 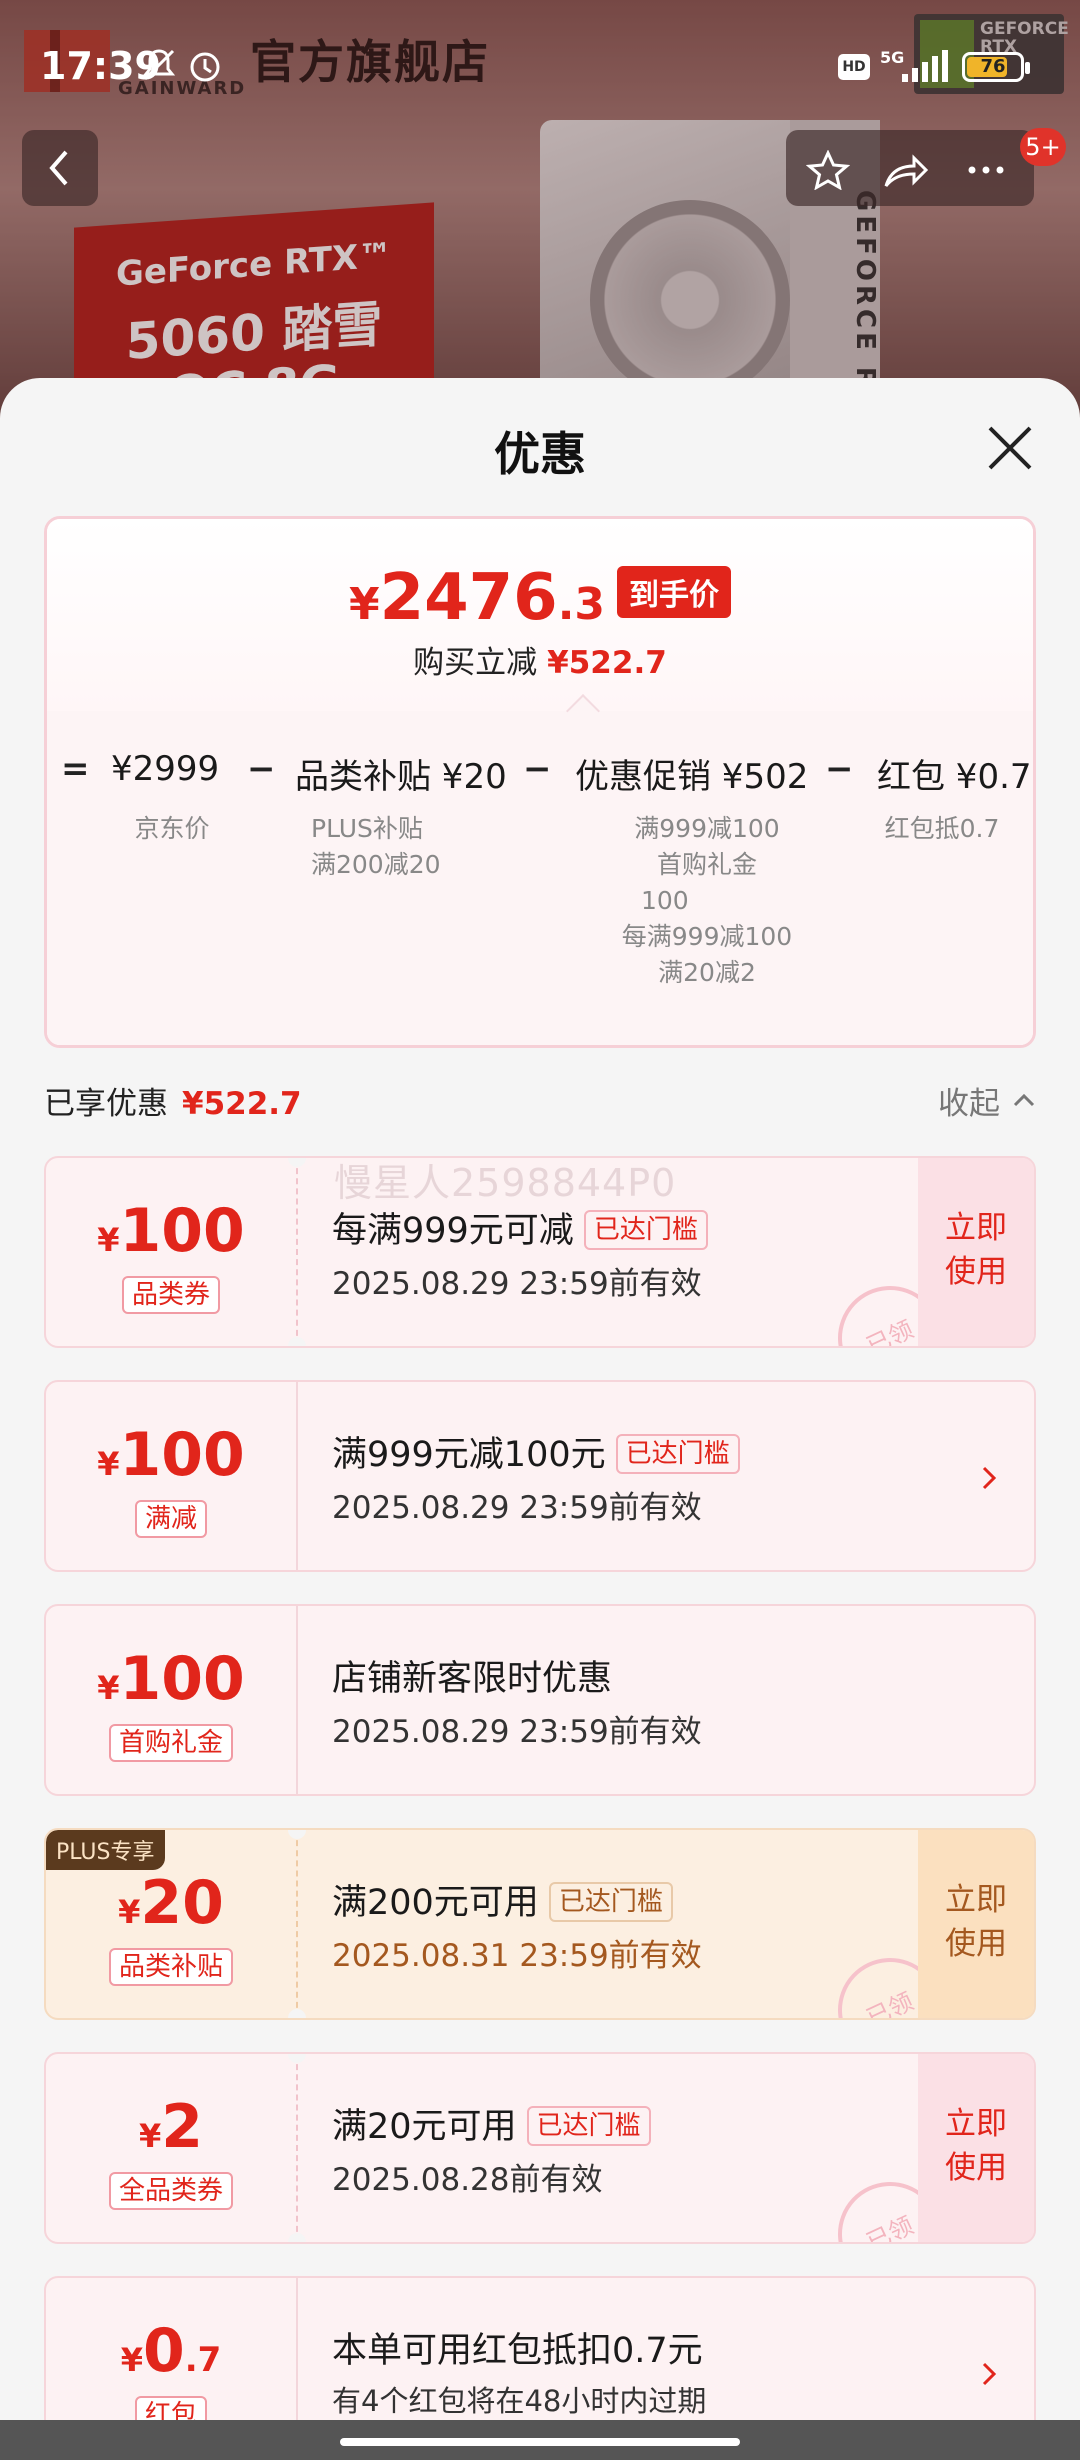 What do you see at coordinates (159, 68) in the screenshot?
I see `mute-icon` at bounding box center [159, 68].